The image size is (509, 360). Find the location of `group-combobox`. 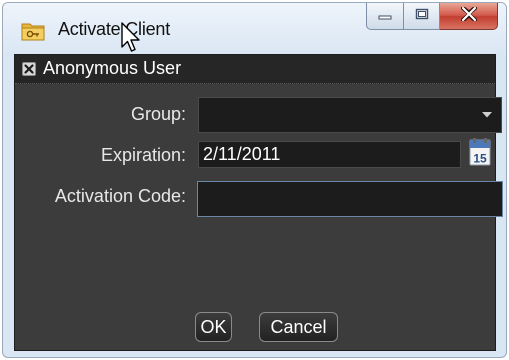

group-combobox is located at coordinates (350, 115).